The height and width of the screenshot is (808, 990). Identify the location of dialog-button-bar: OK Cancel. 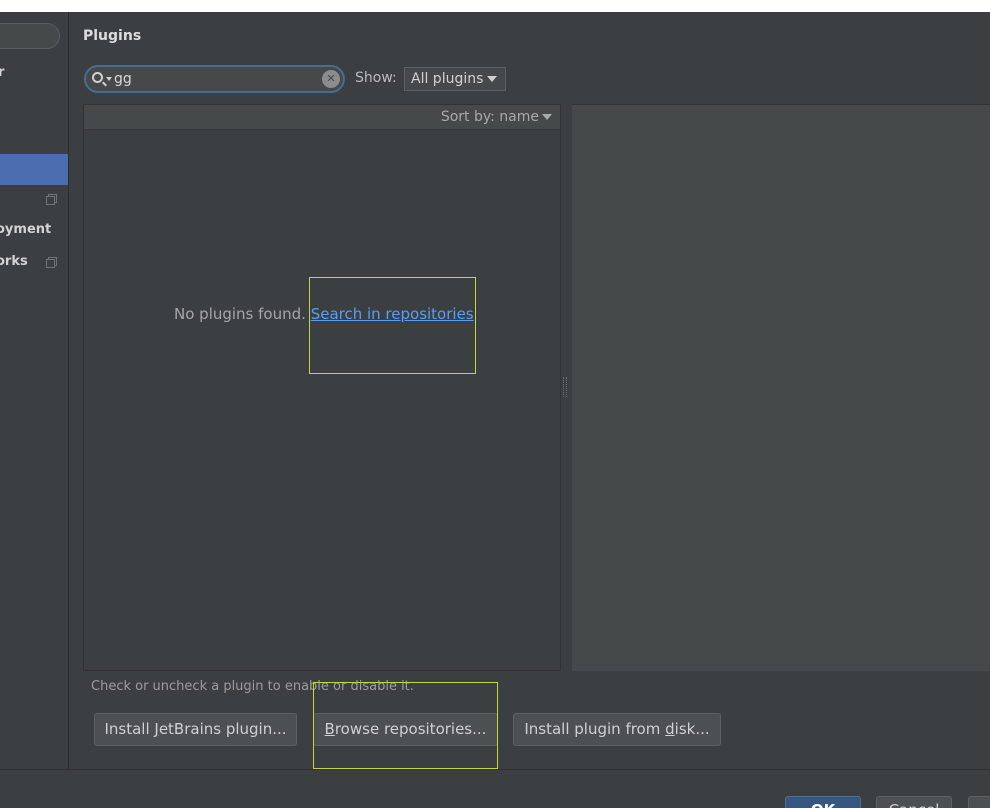
(495, 788).